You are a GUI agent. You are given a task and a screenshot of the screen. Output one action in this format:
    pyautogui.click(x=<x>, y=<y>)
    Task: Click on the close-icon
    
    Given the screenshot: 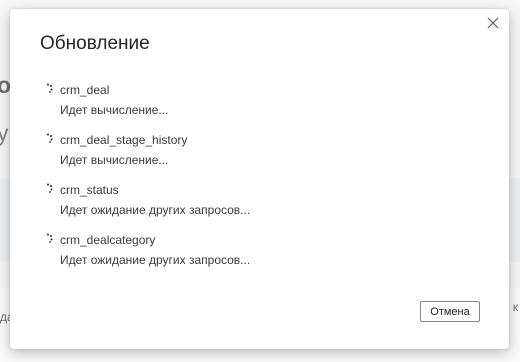 What is the action you would take?
    pyautogui.click(x=493, y=23)
    